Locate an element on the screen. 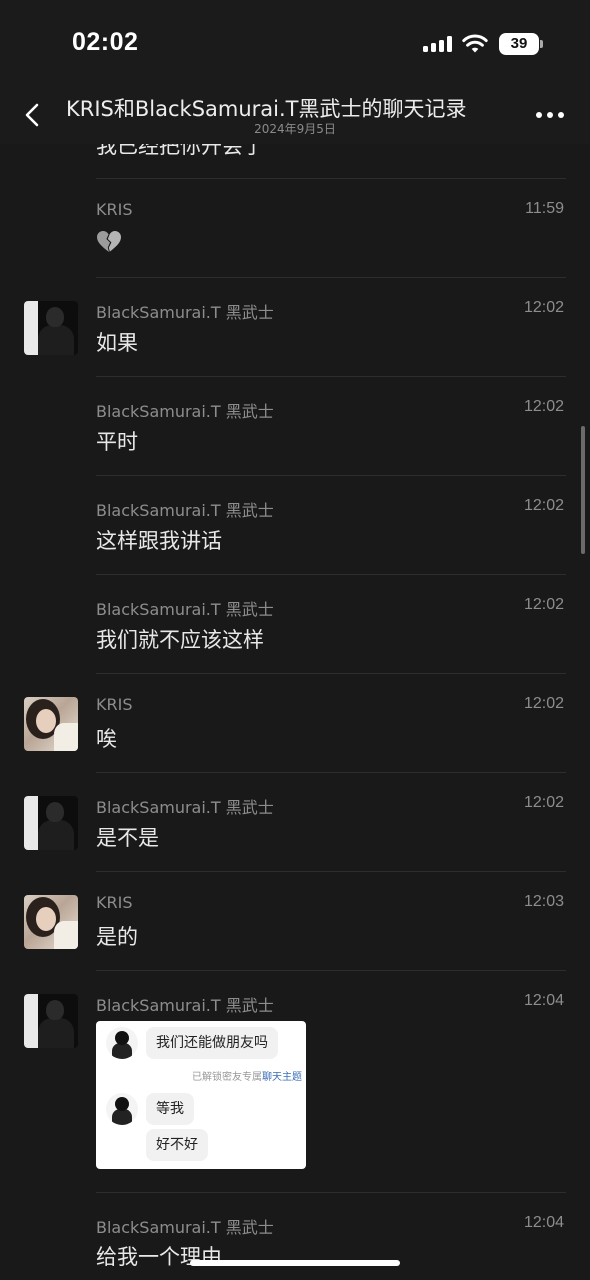  nav-bar: KRIS和BlackSamurai.T黑武士的聊天记录 2024年9月5日 is located at coordinates (295, 116).